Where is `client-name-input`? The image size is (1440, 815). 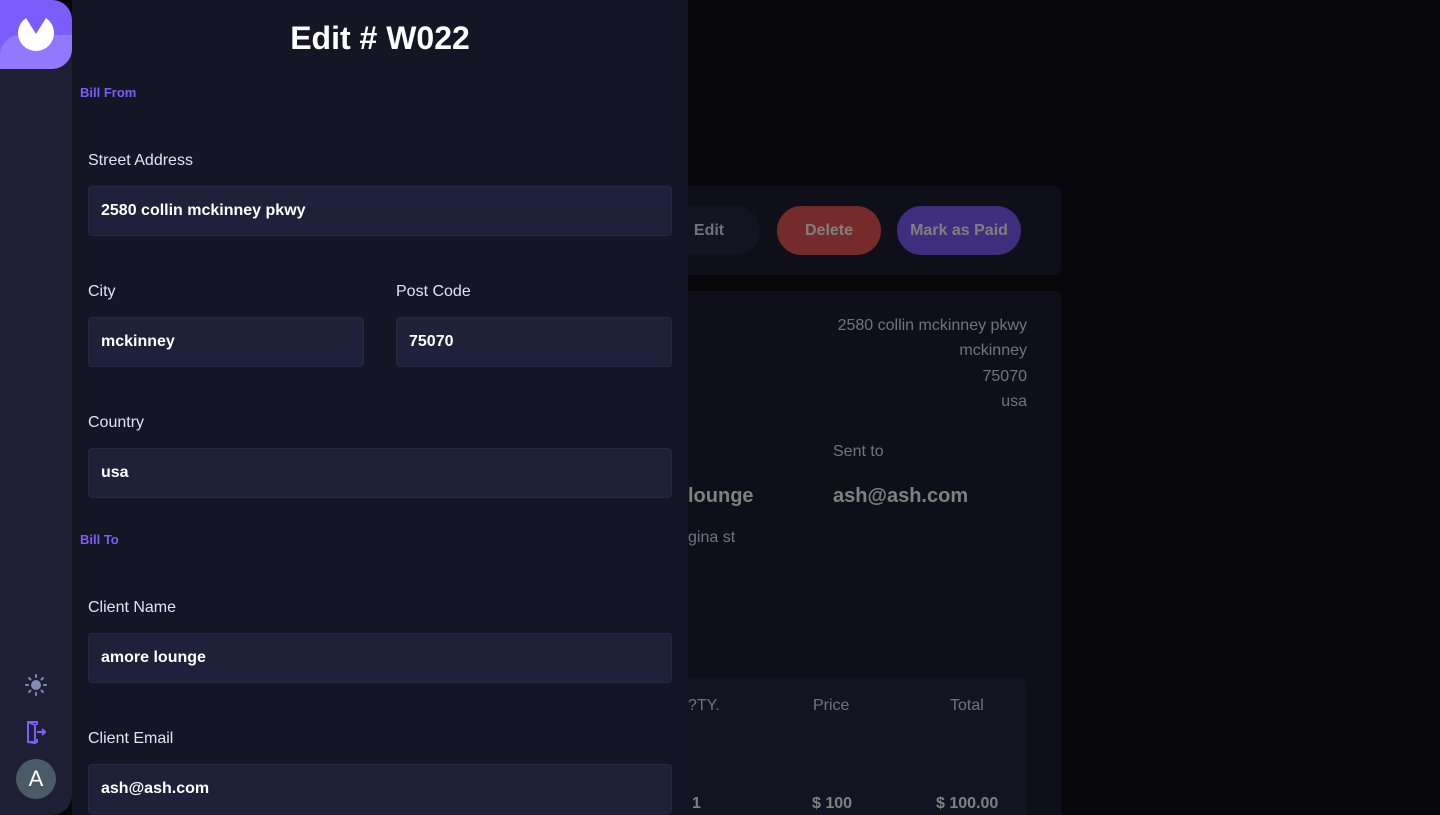
client-name-input is located at coordinates (380, 658).